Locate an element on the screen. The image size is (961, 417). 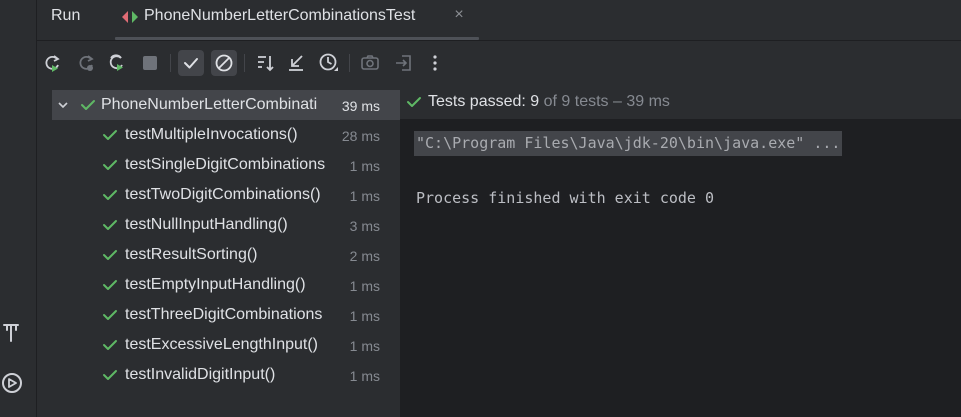
more-options-icon is located at coordinates (435, 63).